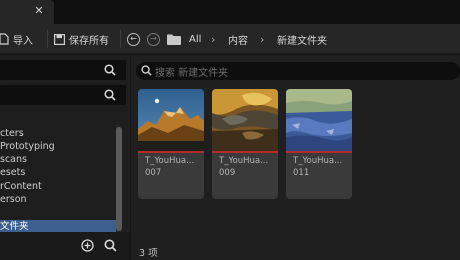 The image size is (460, 260). I want to click on import-label: 导入, so click(23, 41).